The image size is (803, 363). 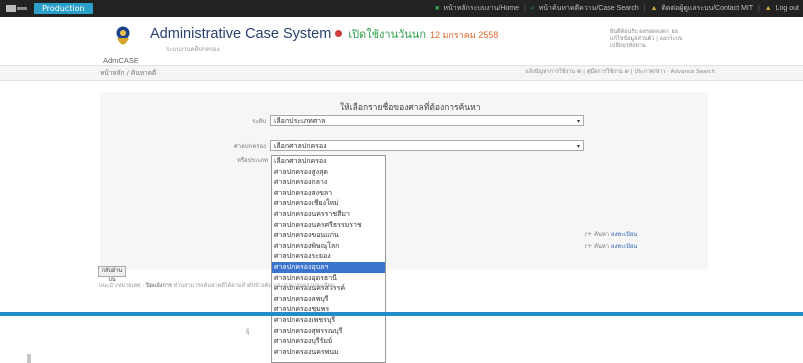 I want to click on dropdown-option: ศาลปกครองเพชรบุรี, so click(x=328, y=320).